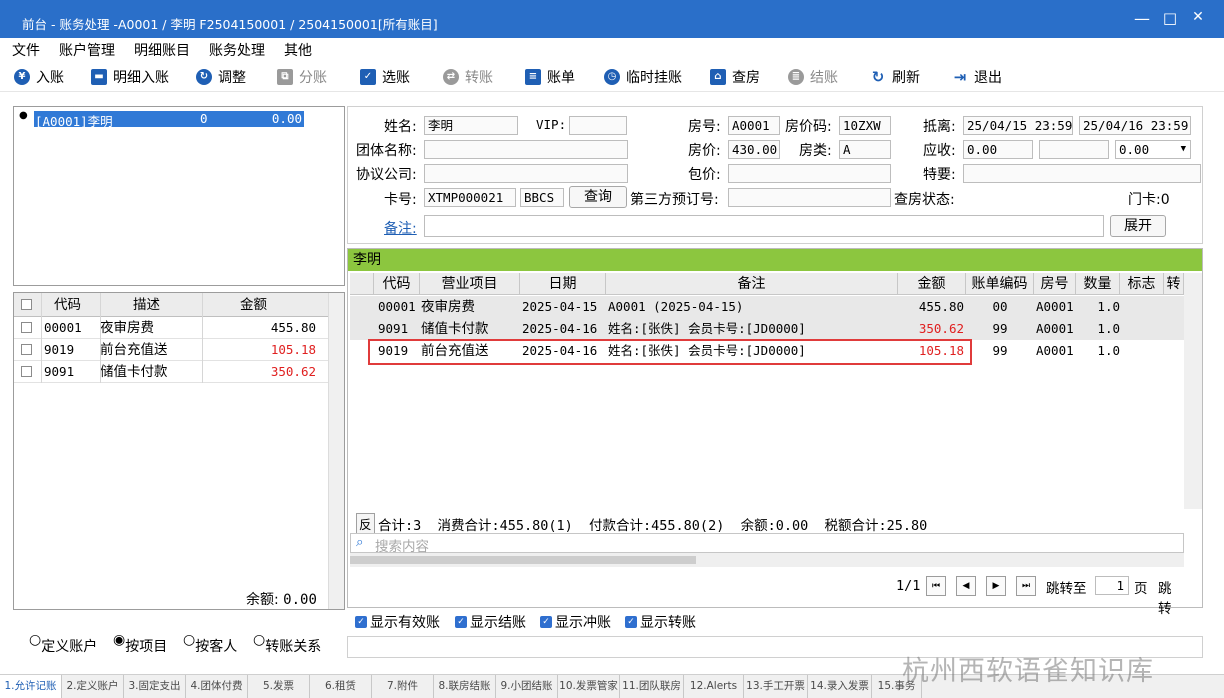 The width and height of the screenshot is (1224, 698). Describe the element at coordinates (526, 173) in the screenshot. I see `company-field` at that location.